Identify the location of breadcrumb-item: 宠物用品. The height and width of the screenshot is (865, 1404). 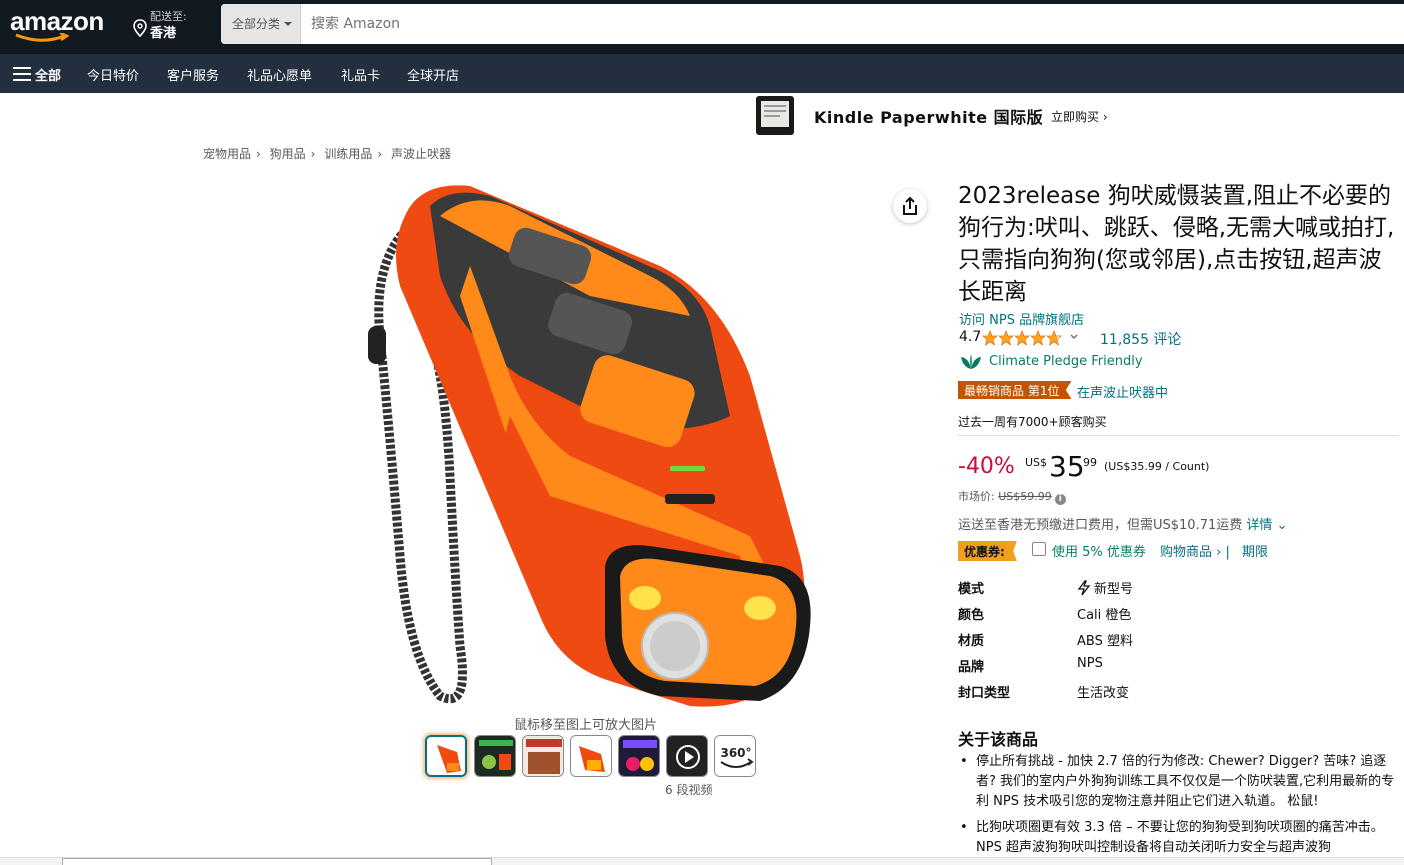
(227, 154).